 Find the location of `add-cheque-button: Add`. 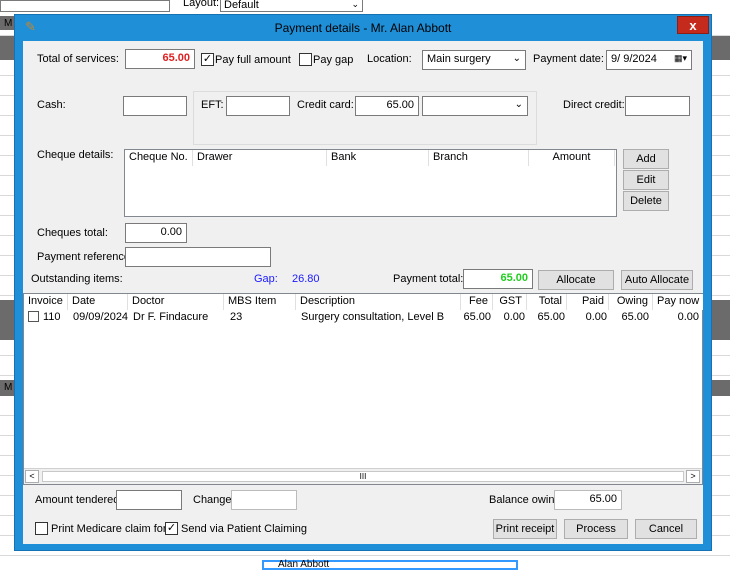

add-cheque-button: Add is located at coordinates (646, 159).